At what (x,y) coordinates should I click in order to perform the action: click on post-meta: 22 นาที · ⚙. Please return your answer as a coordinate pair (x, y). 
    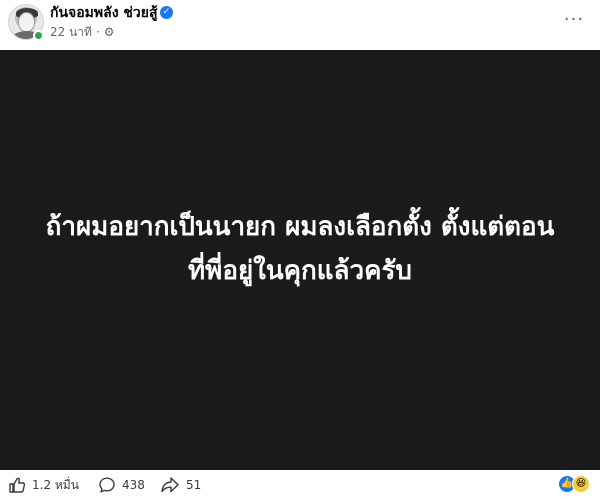
    Looking at the image, I should click on (82, 32).